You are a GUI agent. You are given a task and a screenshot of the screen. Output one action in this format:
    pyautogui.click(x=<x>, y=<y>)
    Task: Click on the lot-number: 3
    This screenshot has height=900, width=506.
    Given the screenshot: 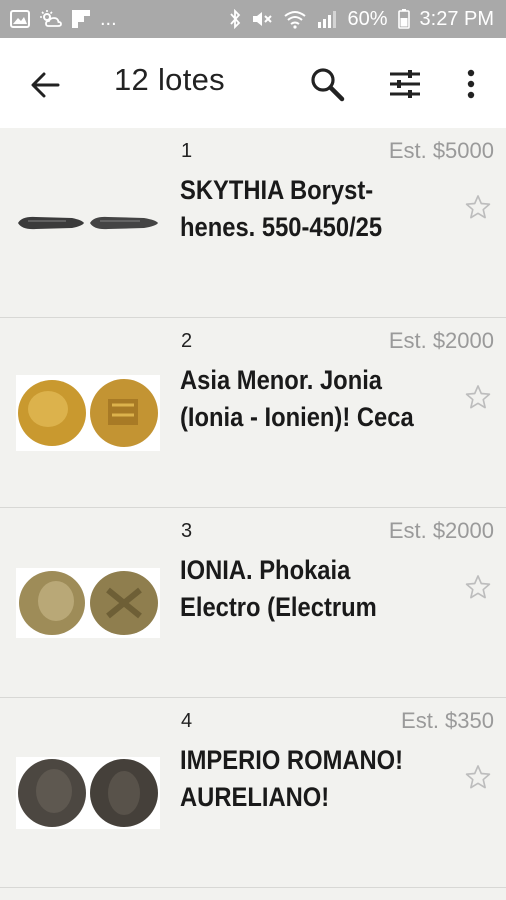 What is the action you would take?
    pyautogui.click(x=187, y=531)
    